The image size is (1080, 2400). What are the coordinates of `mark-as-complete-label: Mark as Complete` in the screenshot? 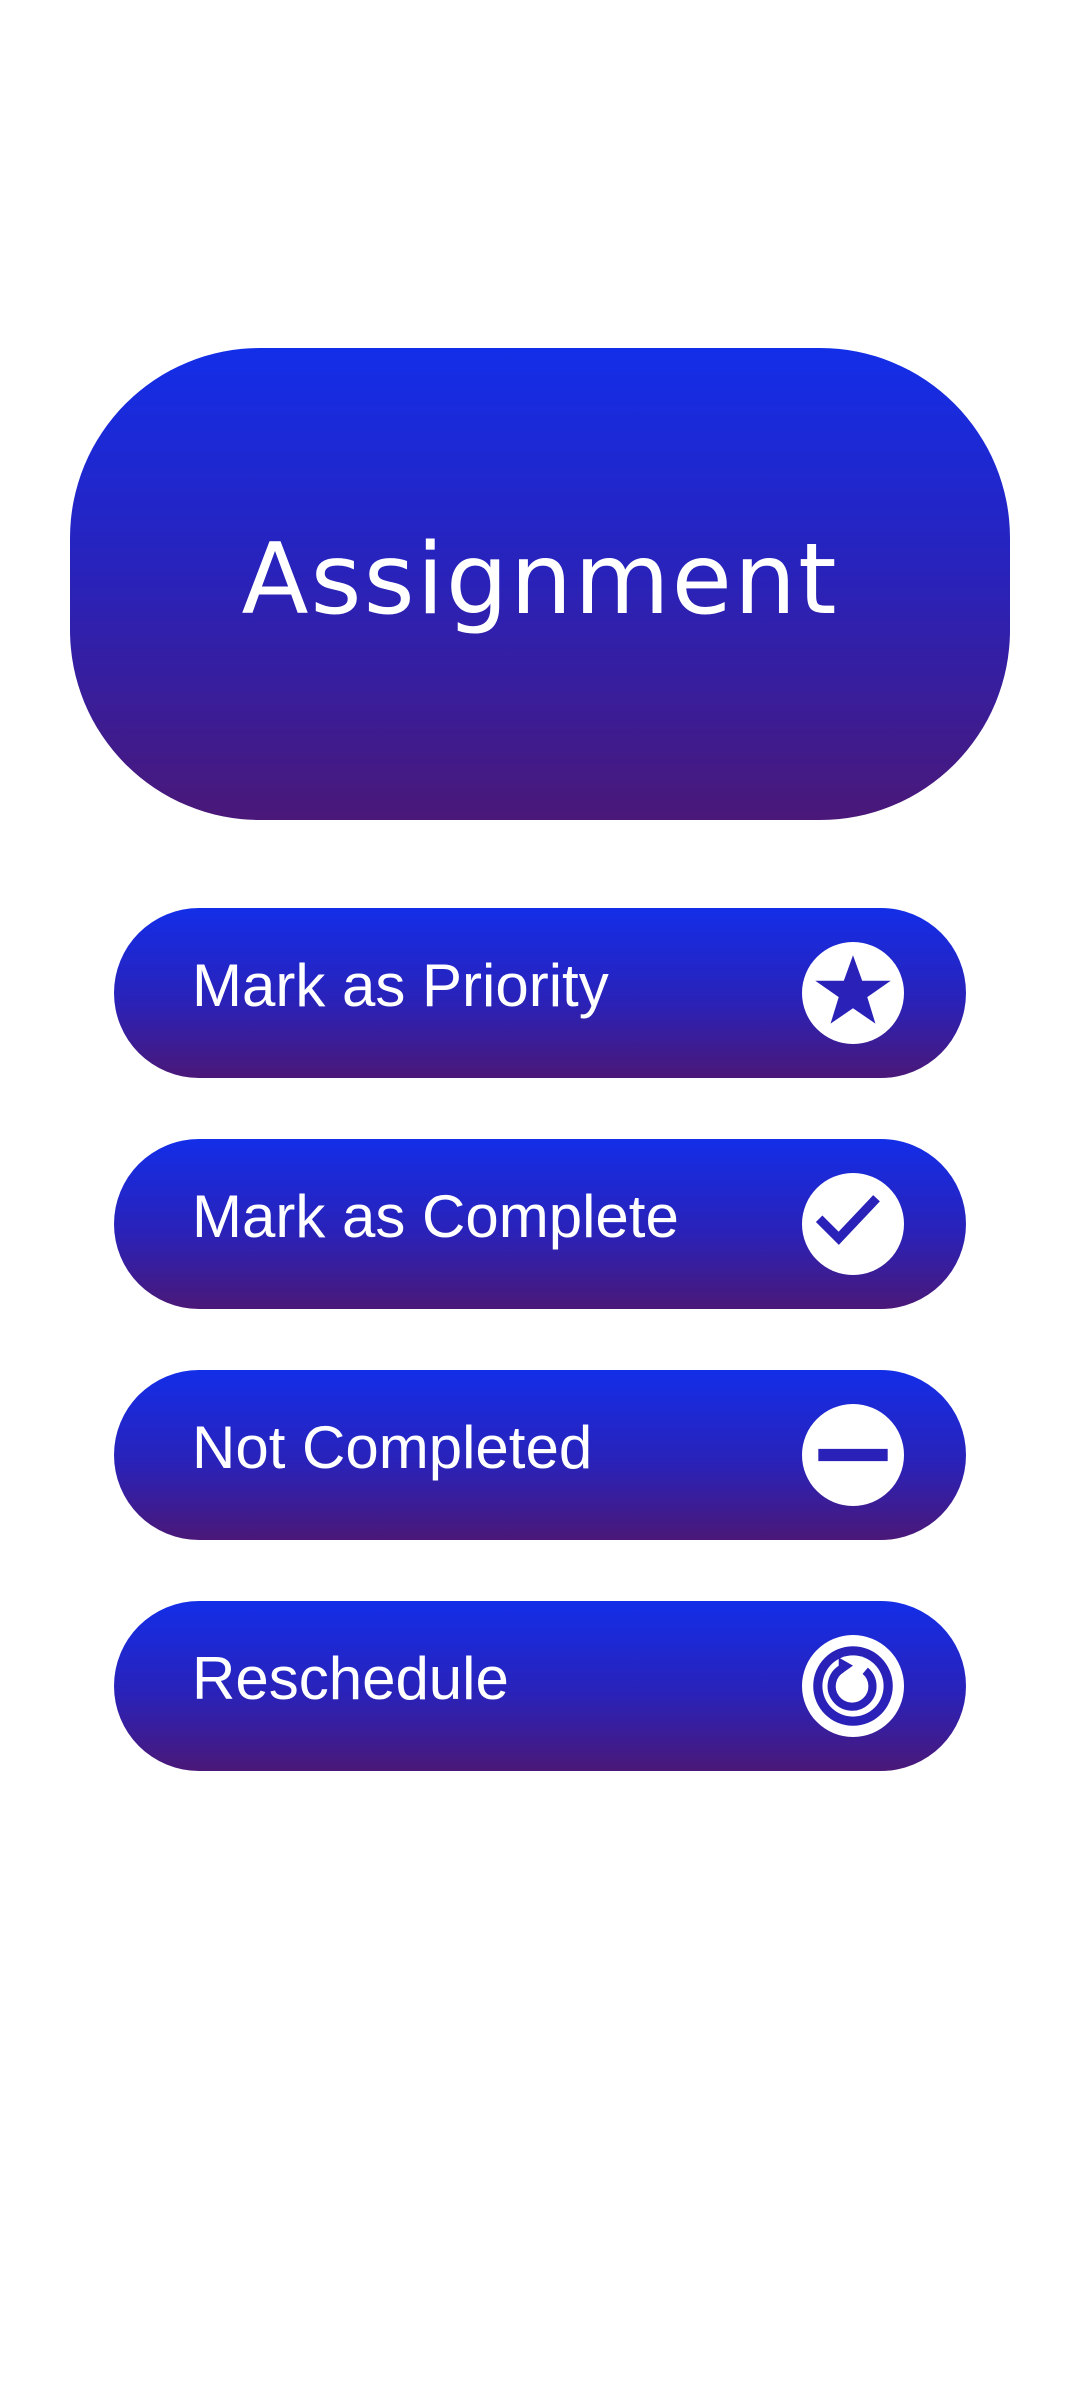 It's located at (435, 1216).